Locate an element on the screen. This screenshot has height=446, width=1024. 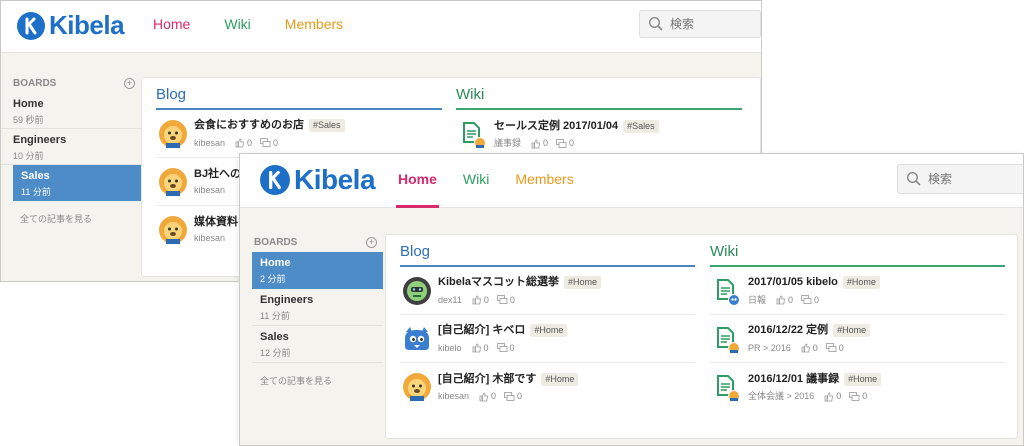
wiki-title-text: 2016/12/22 定例 is located at coordinates (788, 330).